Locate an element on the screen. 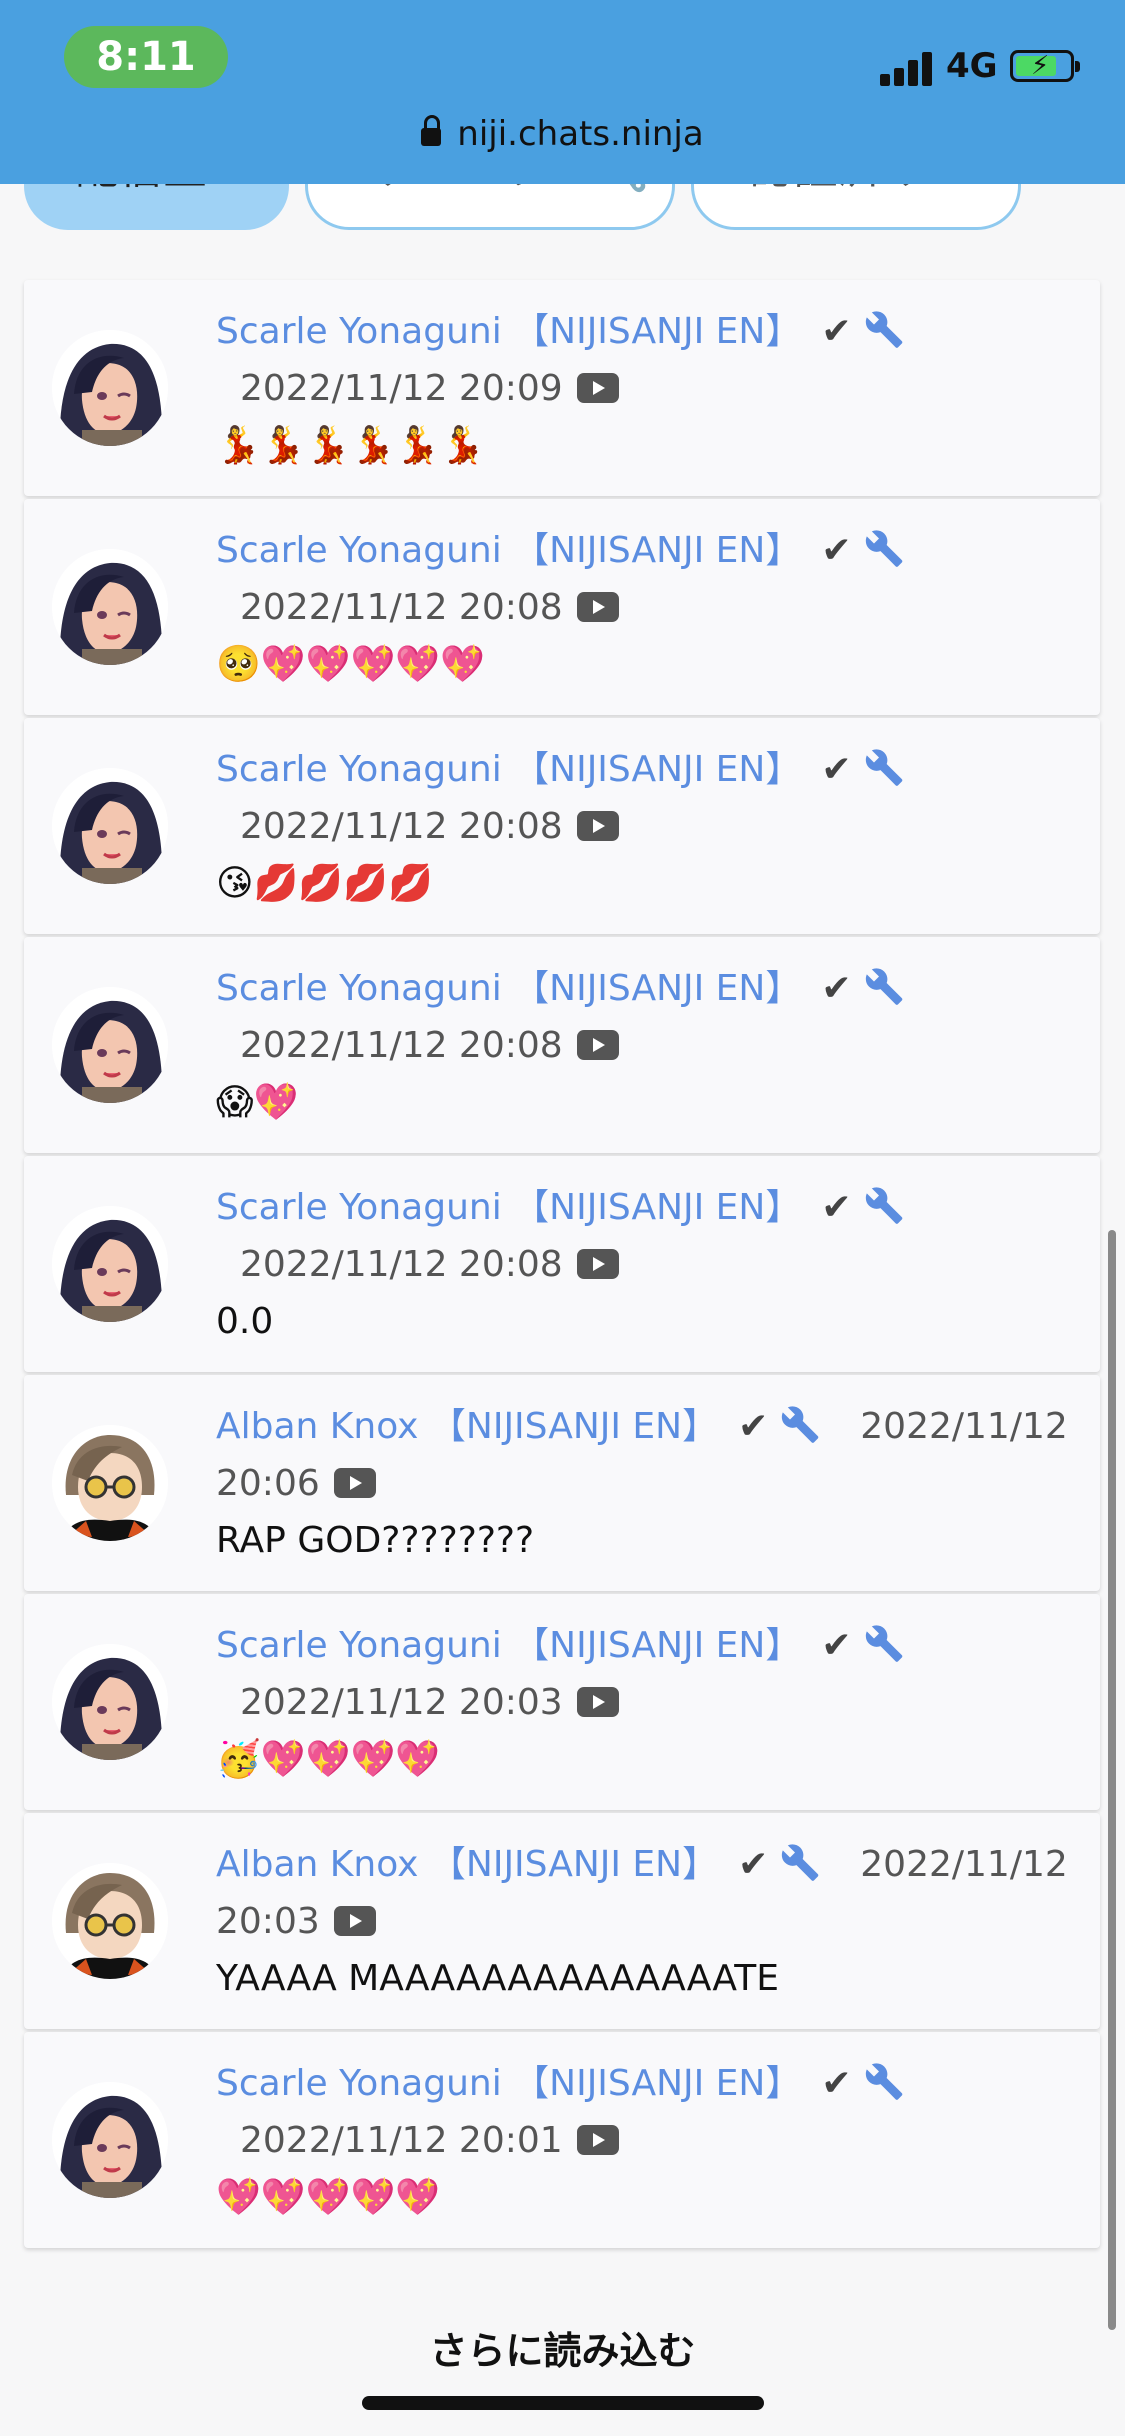 This screenshot has width=1125, height=2436. timestamp: 2022/11/12 20:09 is located at coordinates (401, 388).